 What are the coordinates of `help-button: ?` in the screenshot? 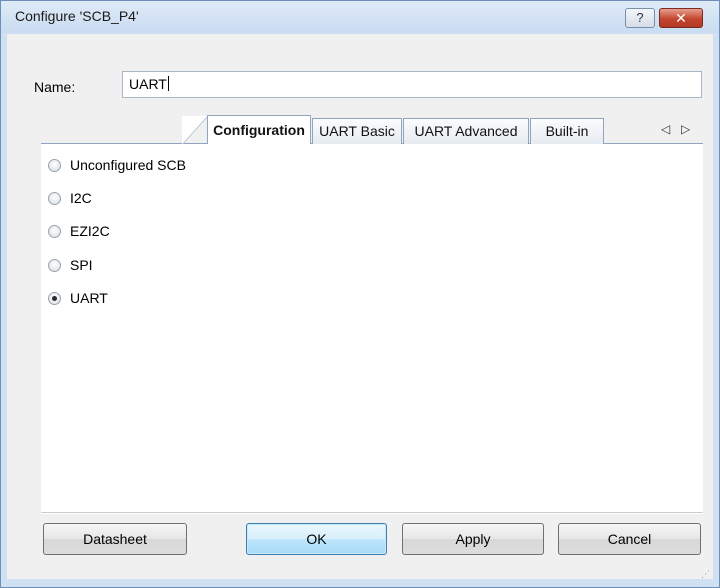 It's located at (640, 18).